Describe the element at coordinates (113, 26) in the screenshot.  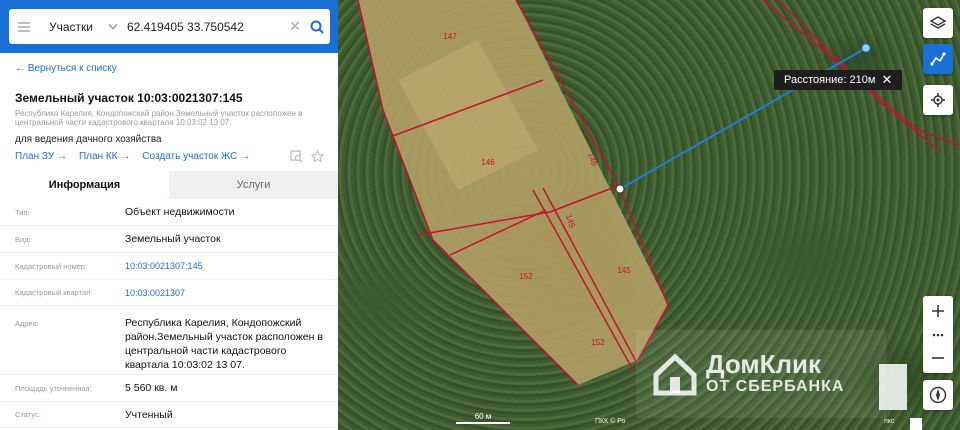
I see `chevron-down-icon` at that location.